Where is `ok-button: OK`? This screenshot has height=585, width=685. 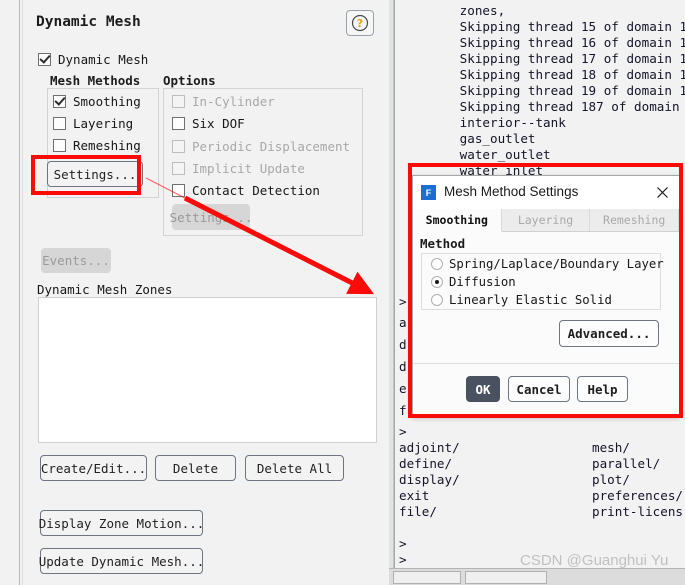 ok-button: OK is located at coordinates (483, 389).